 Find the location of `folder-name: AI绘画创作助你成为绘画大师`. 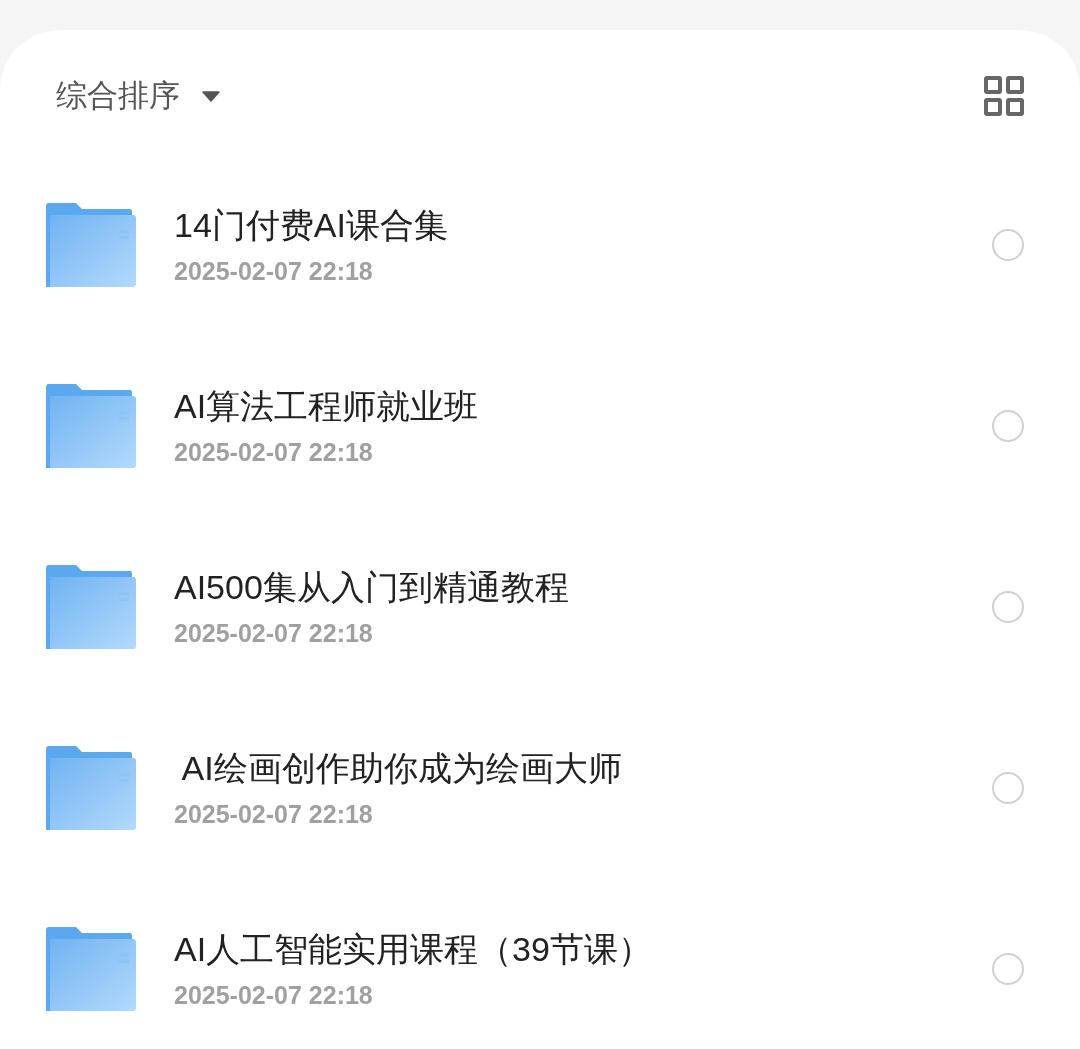

folder-name: AI绘画创作助你成为绘画大师 is located at coordinates (583, 769).